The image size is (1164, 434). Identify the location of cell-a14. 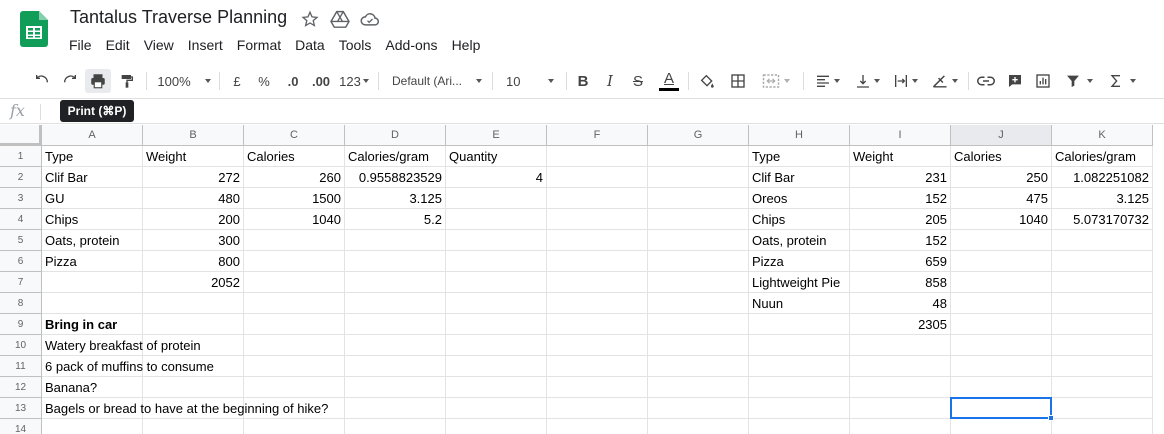
(92, 426).